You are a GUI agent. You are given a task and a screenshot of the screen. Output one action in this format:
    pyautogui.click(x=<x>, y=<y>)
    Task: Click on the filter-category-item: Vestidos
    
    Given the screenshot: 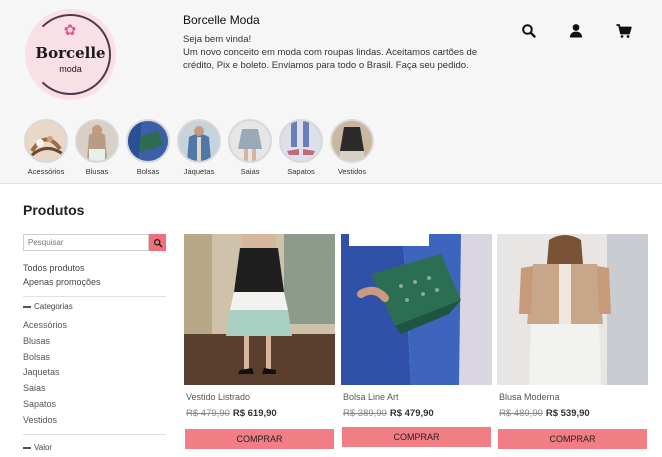 What is the action you would take?
    pyautogui.click(x=40, y=420)
    